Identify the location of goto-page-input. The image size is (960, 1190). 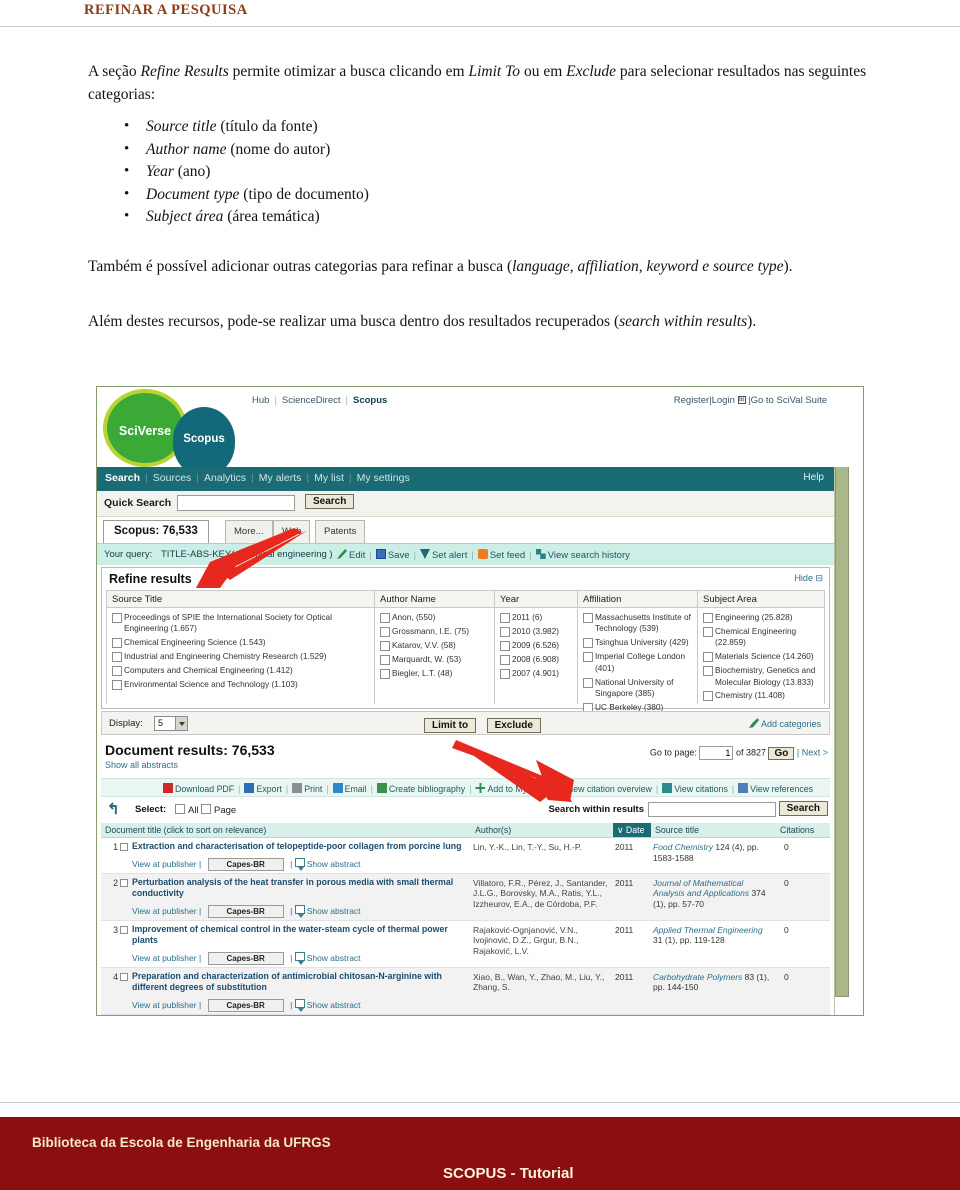
(716, 753).